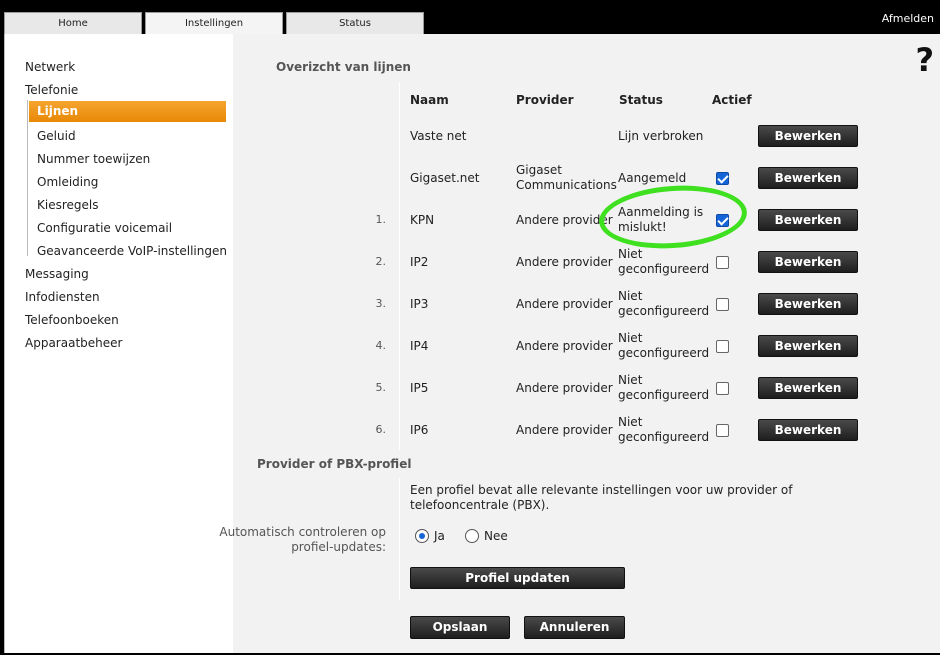  What do you see at coordinates (334, 464) in the screenshot?
I see `section-title-pbx: Provider of PBX-profiel` at bounding box center [334, 464].